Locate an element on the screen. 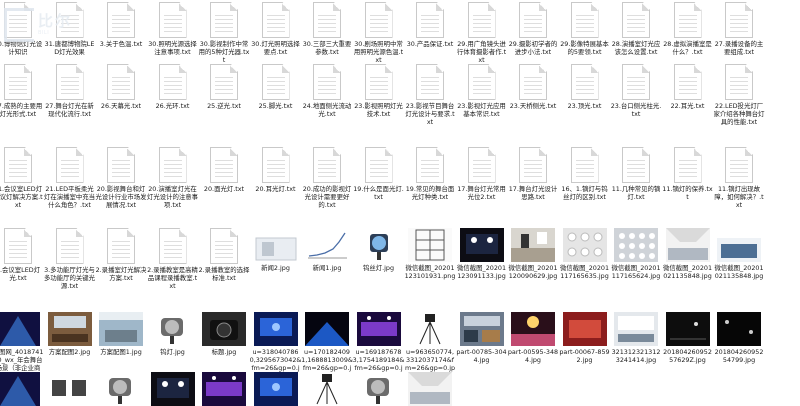  file-name-label: 29.摄影初学者的进步小法.txt is located at coordinates (533, 48).